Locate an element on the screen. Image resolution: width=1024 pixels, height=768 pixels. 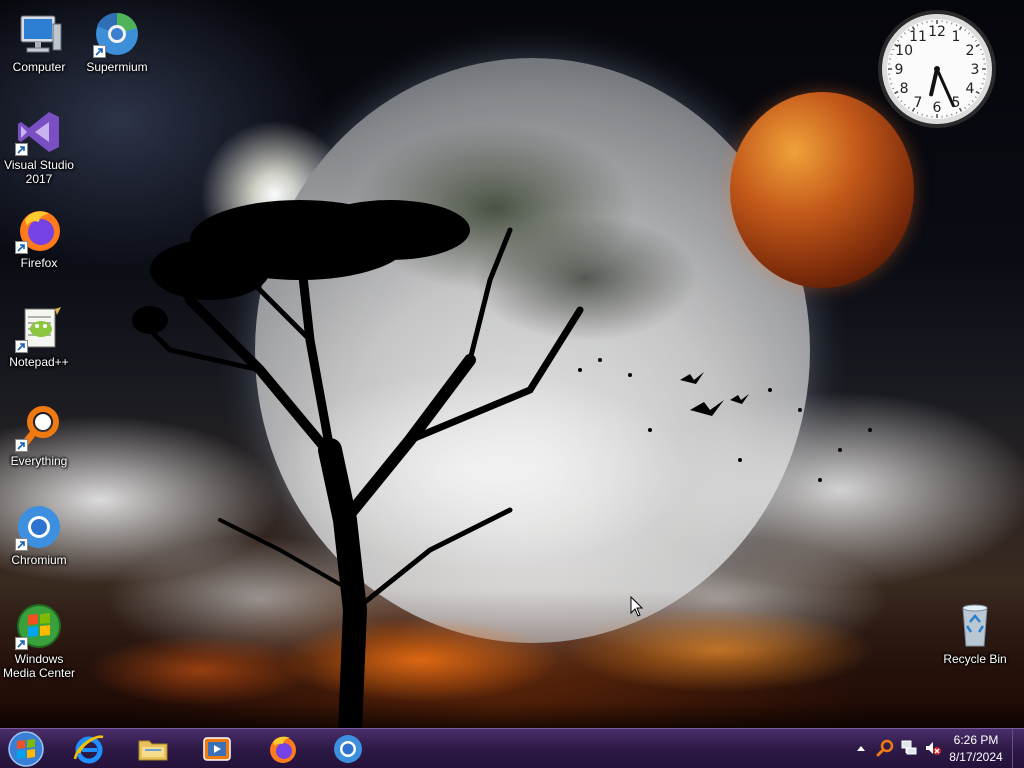
desktop-icon-recycle-bin: Recycle Bin is located at coordinates (975, 634).